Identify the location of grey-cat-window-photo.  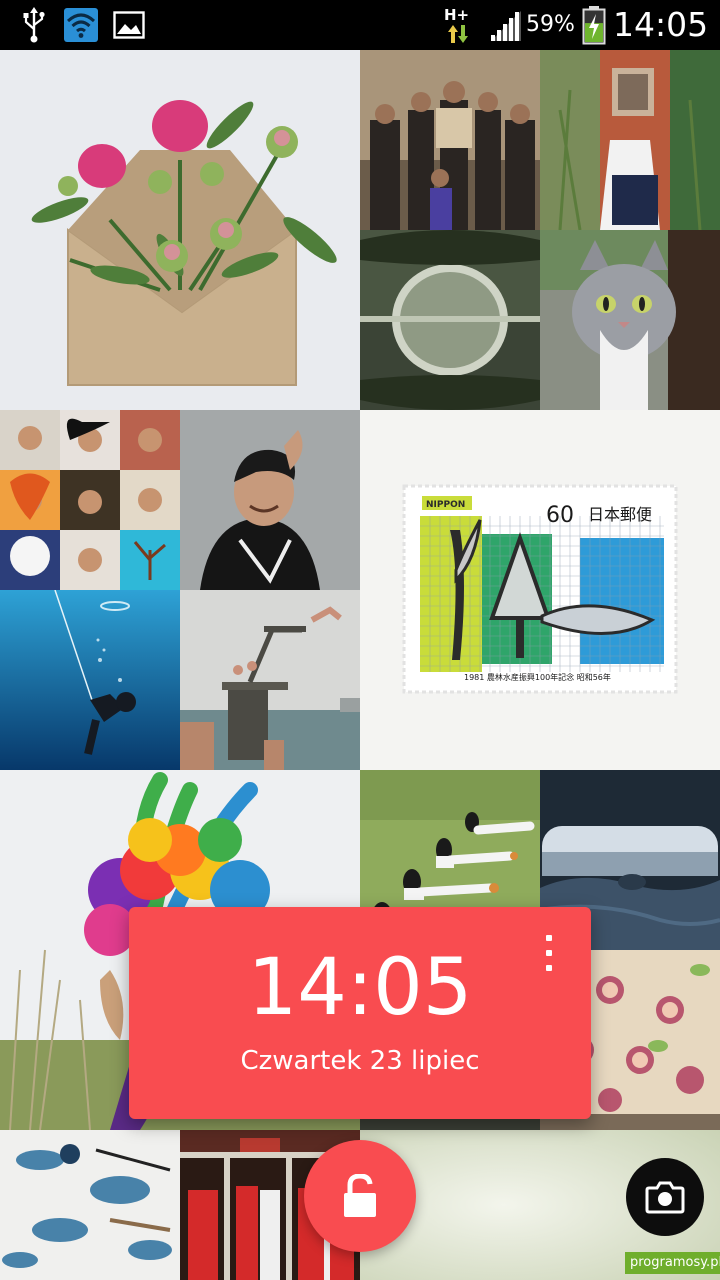
(630, 320).